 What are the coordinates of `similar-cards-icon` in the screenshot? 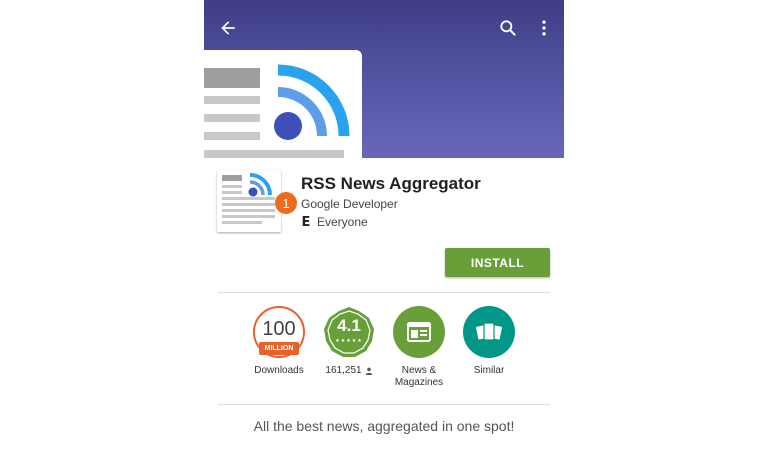 It's located at (489, 331).